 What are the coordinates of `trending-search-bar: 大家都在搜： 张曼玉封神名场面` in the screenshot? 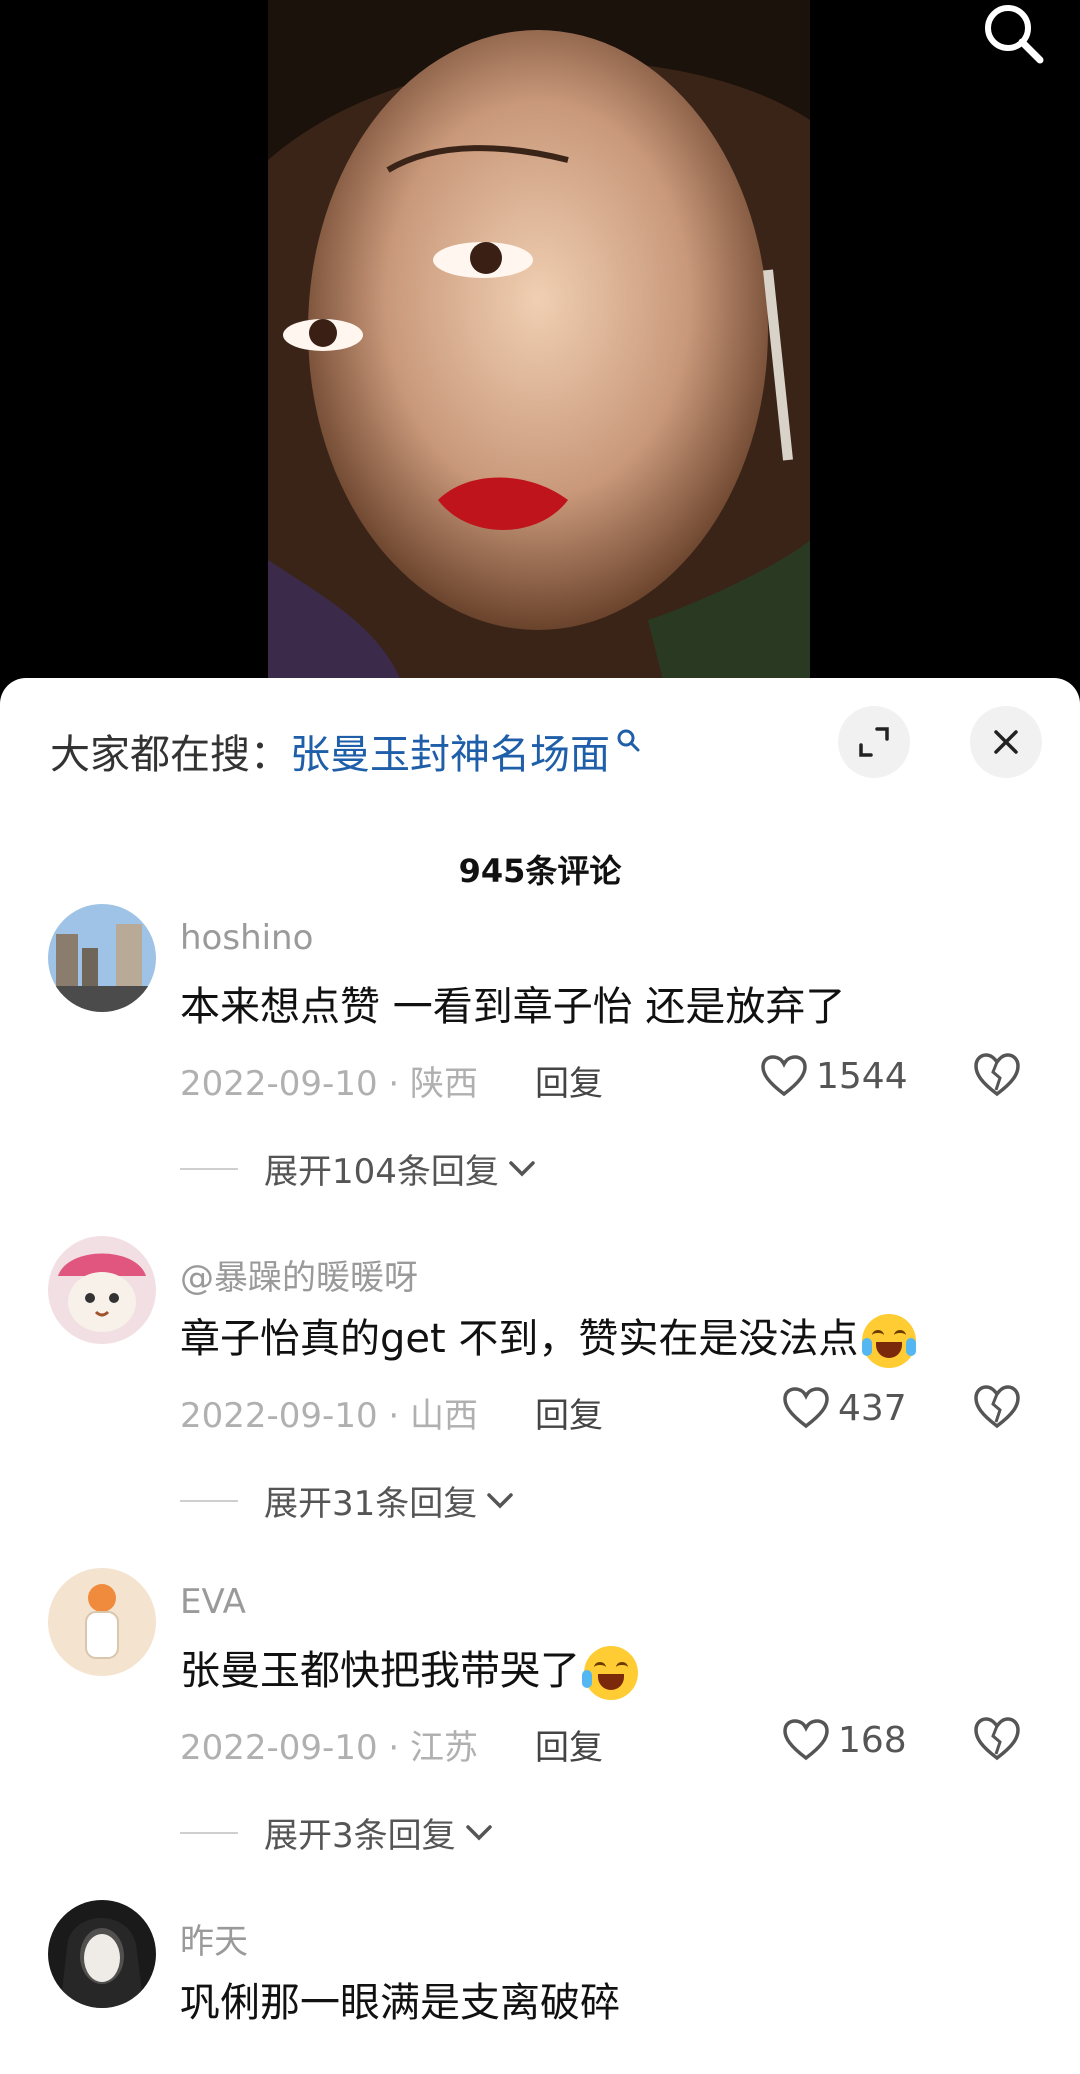 It's located at (346, 751).